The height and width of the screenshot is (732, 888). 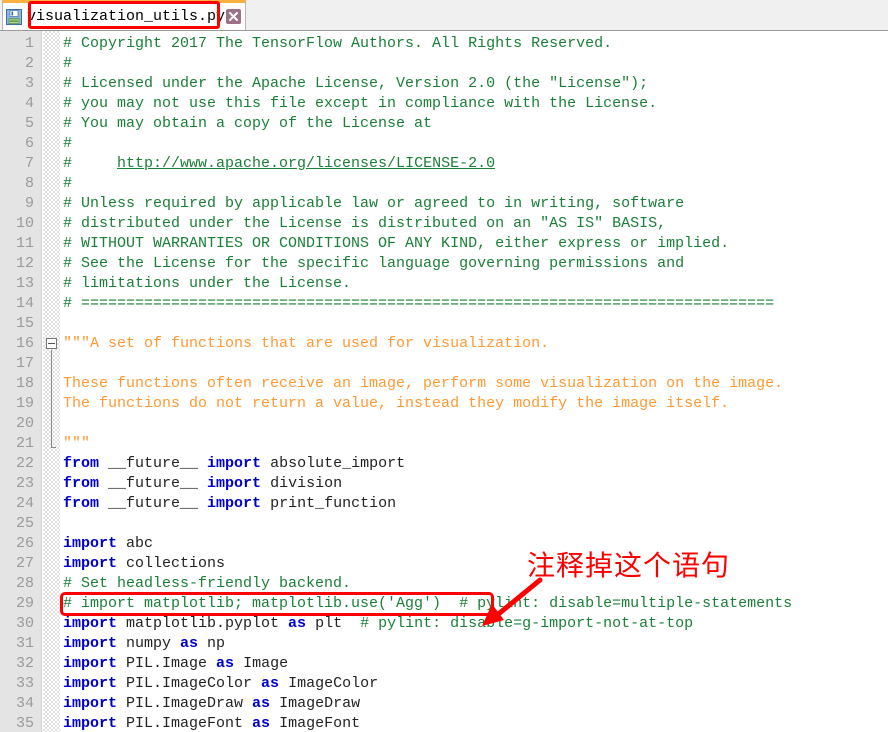 I want to click on code-line: 15, so click(x=444, y=324).